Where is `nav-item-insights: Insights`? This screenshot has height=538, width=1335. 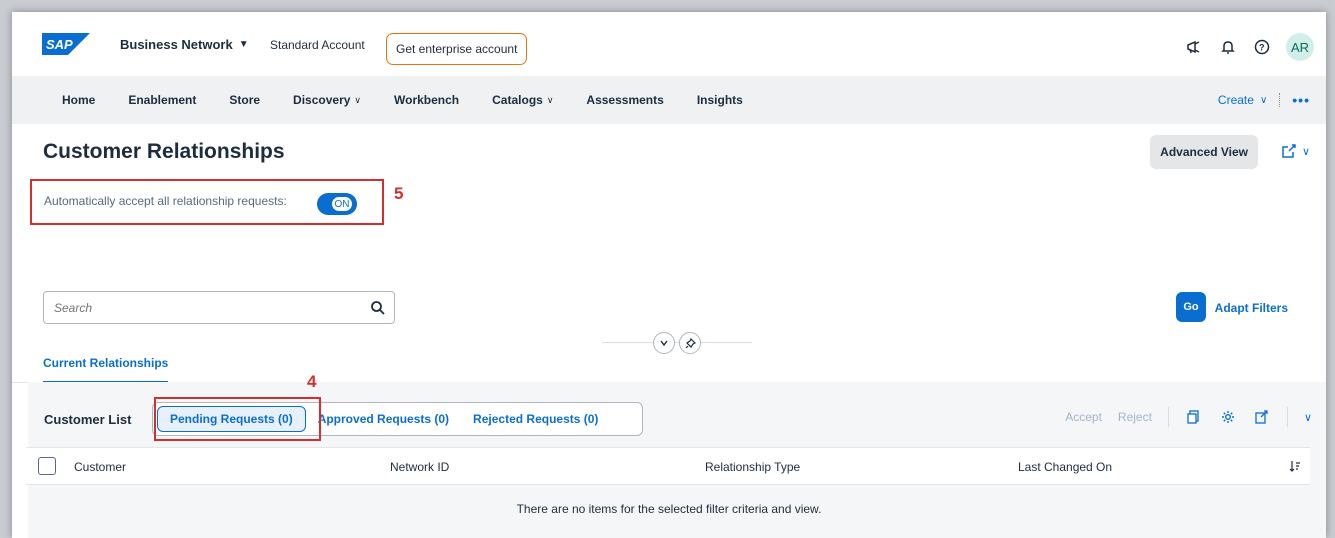 nav-item-insights: Insights is located at coordinates (720, 100).